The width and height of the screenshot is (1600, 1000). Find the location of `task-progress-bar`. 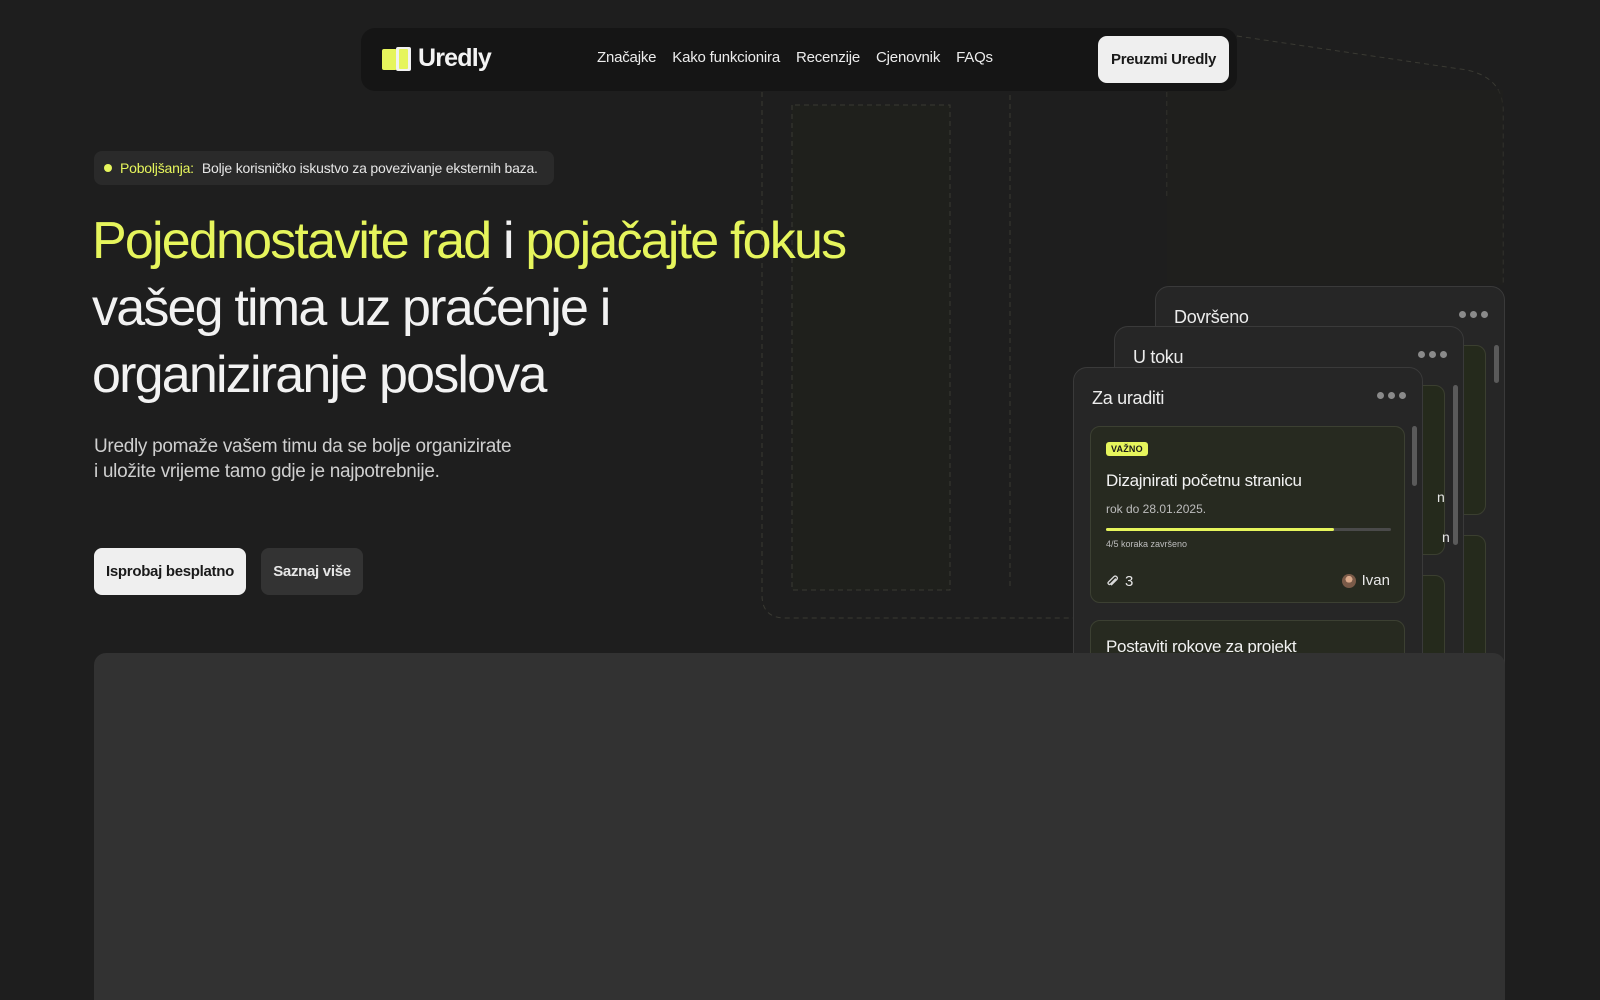

task-progress-bar is located at coordinates (1248, 529).